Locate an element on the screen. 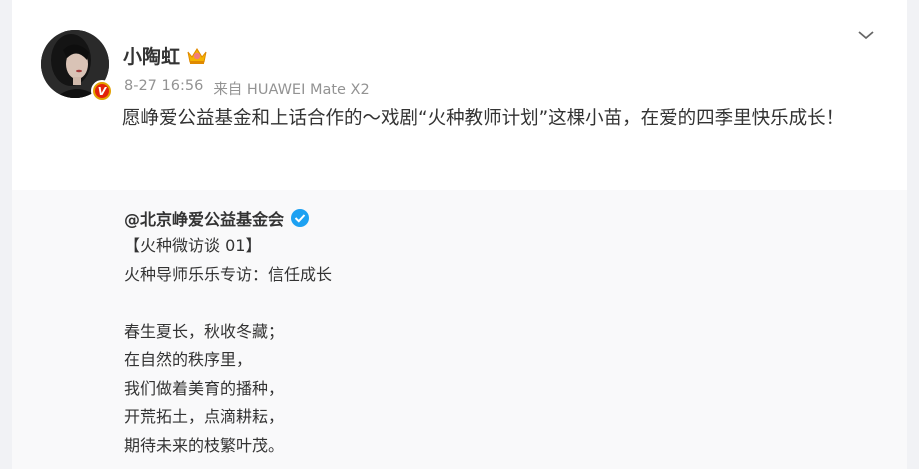 The image size is (919, 469). repost-author-row: @北京峥爱公益基金会 is located at coordinates (217, 218).